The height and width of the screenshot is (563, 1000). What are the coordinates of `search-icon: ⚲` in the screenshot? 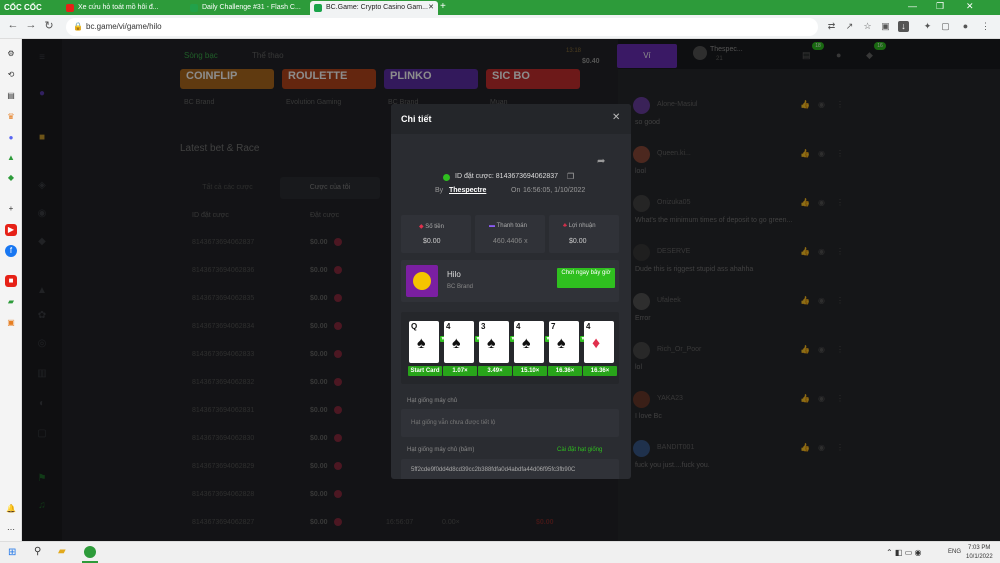 It's located at (37, 551).